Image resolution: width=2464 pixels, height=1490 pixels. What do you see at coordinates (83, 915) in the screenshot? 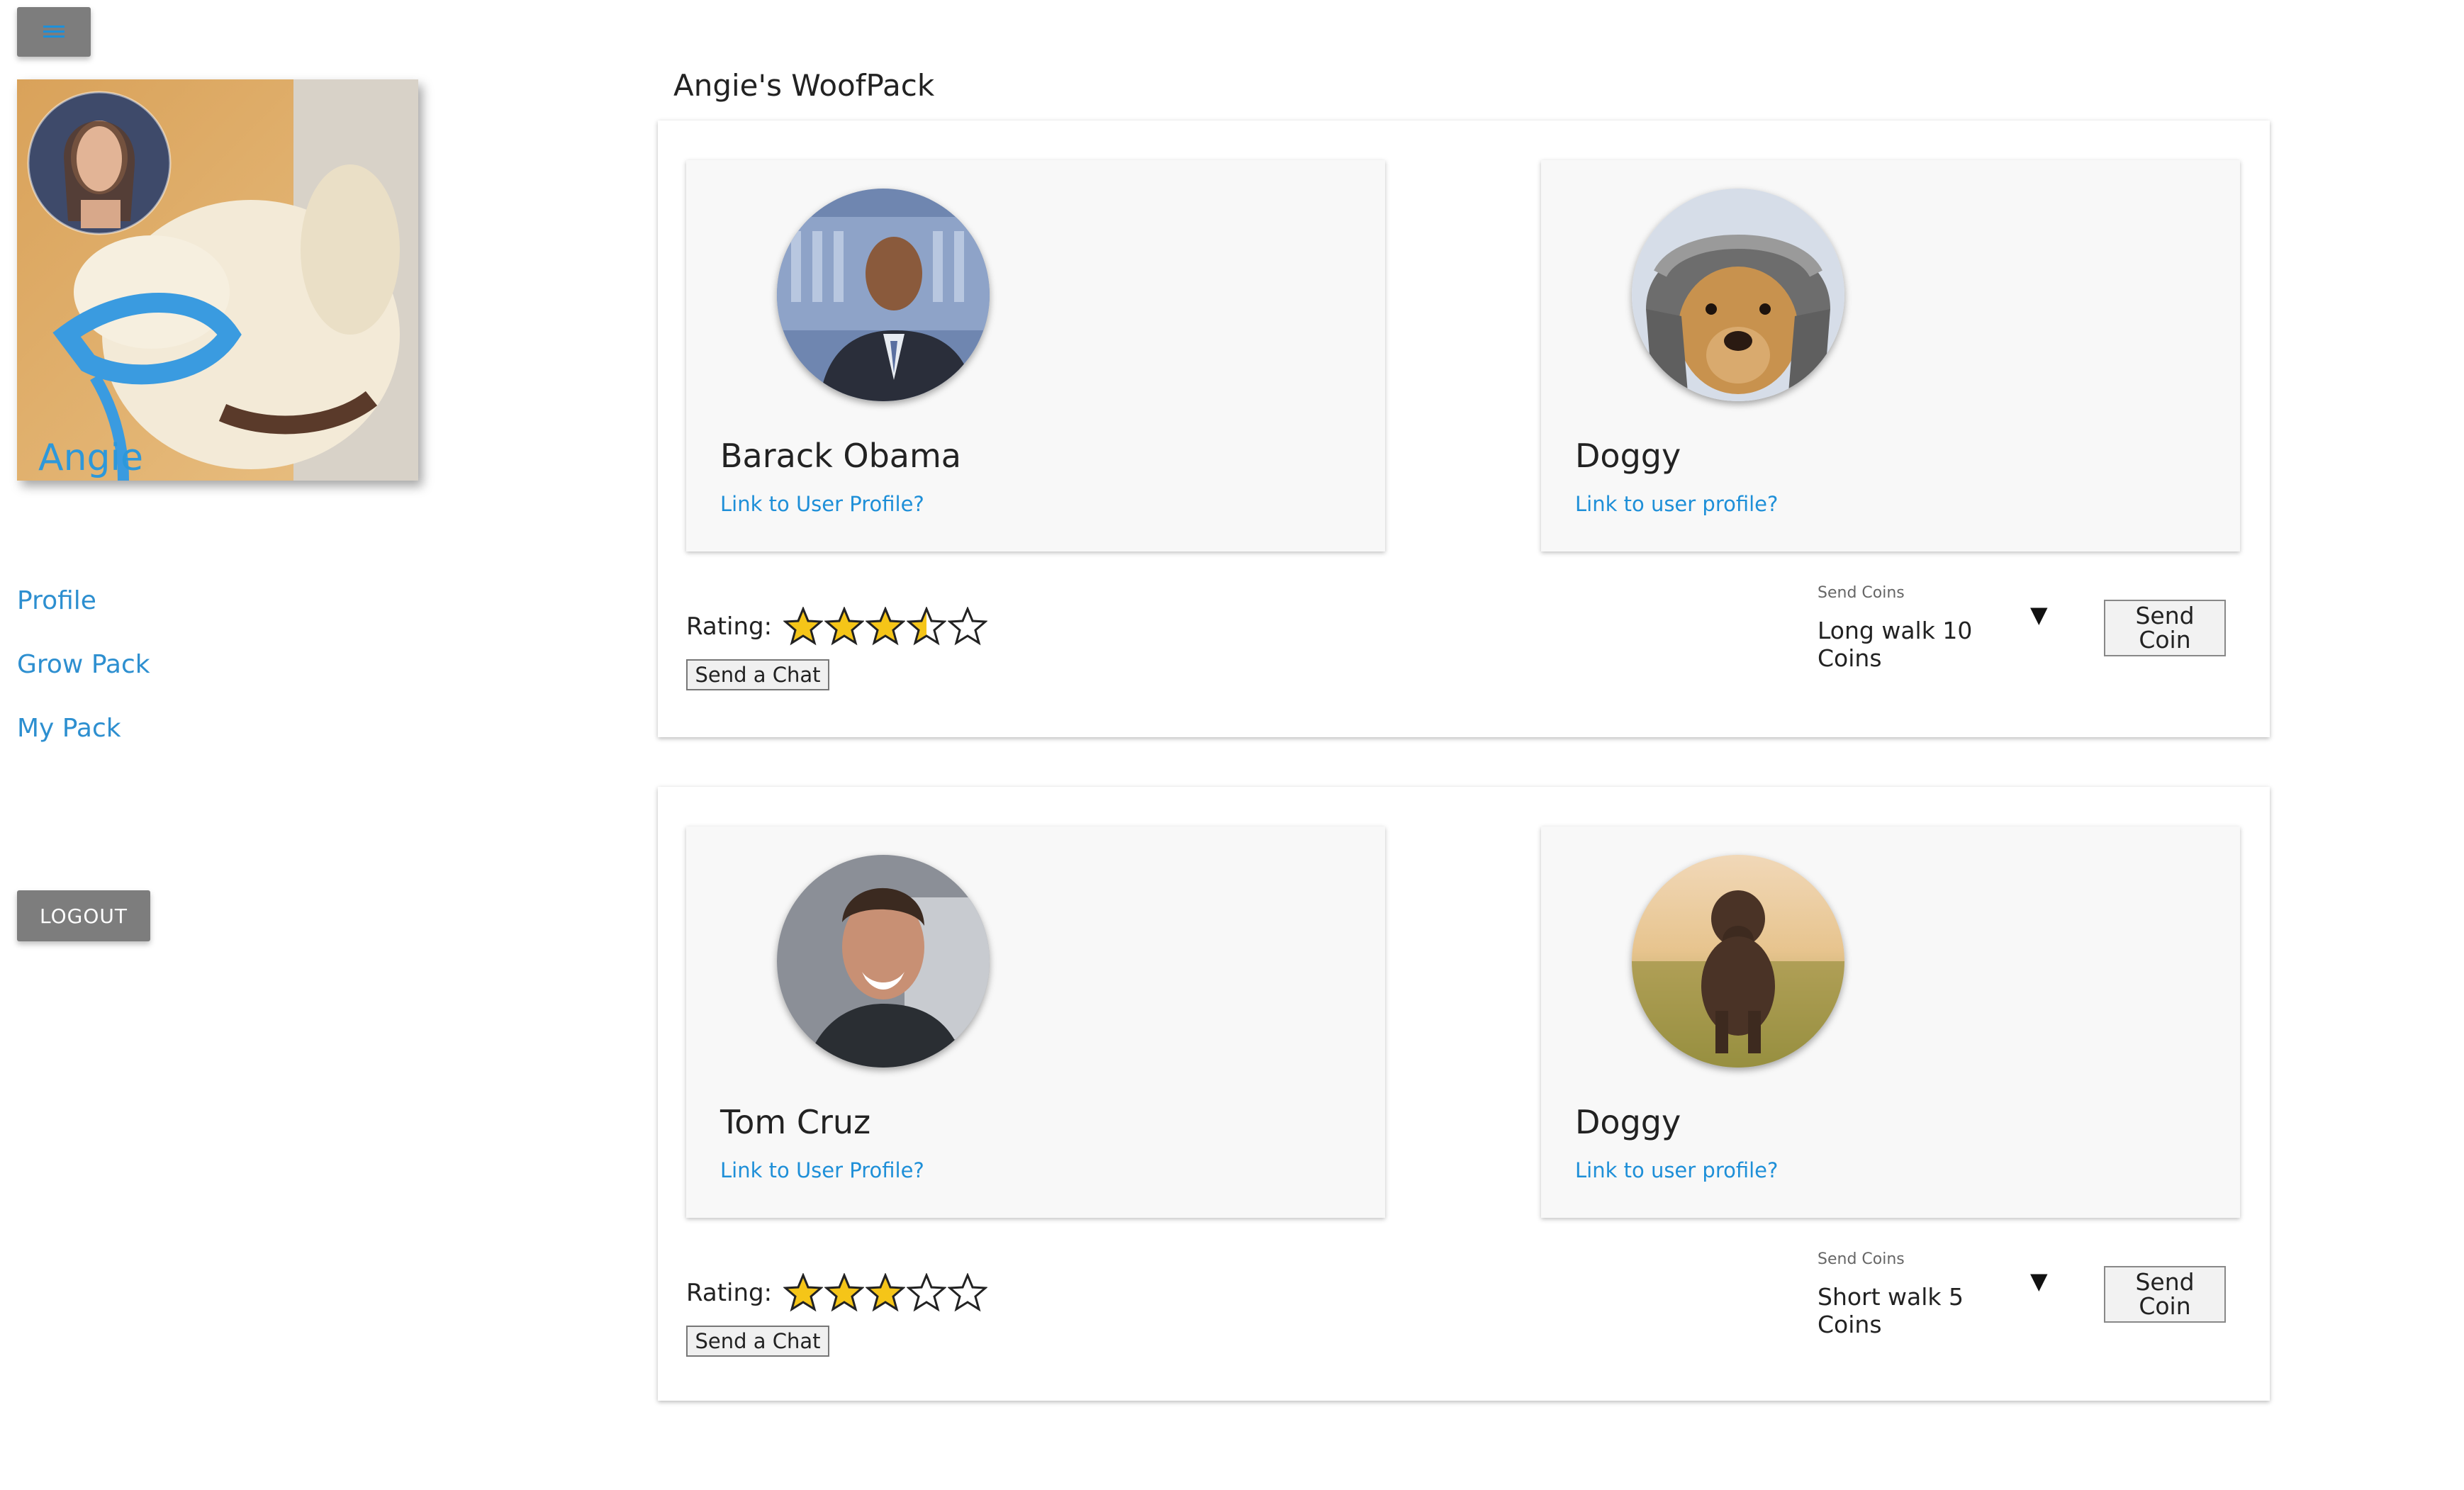
I see `logout-button: LOGOUT` at bounding box center [83, 915].